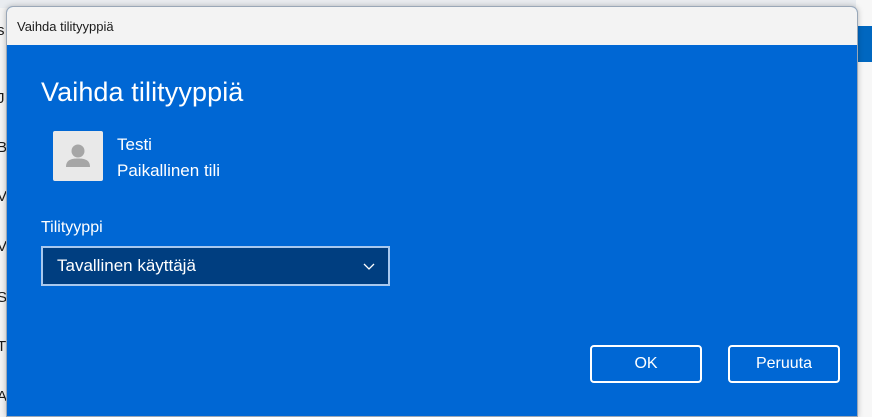  I want to click on person-icon, so click(78, 155).